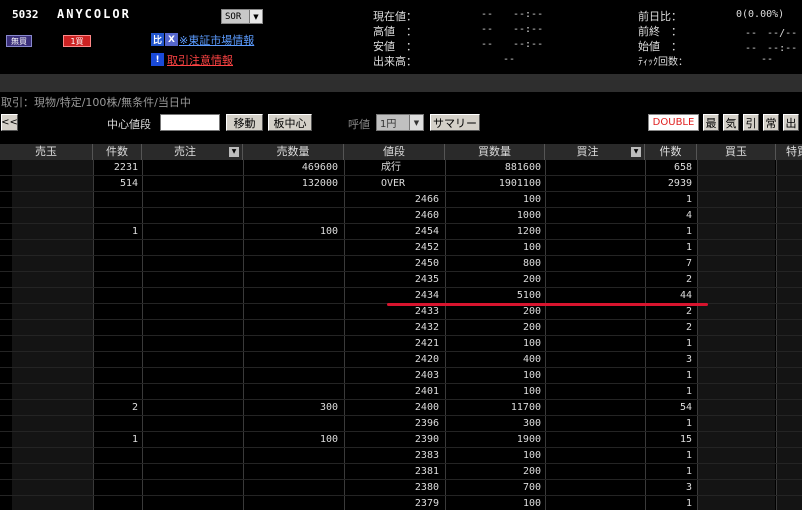 The width and height of the screenshot is (802, 510). What do you see at coordinates (129, 124) in the screenshot?
I see `center-price-label: 中心値段` at bounding box center [129, 124].